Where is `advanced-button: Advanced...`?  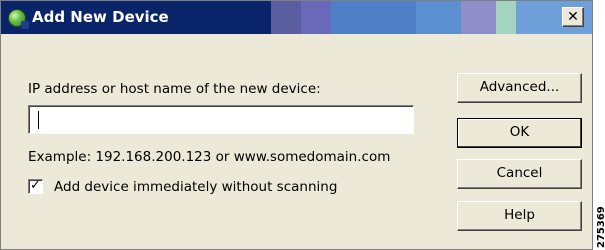
advanced-button: Advanced... is located at coordinates (519, 88).